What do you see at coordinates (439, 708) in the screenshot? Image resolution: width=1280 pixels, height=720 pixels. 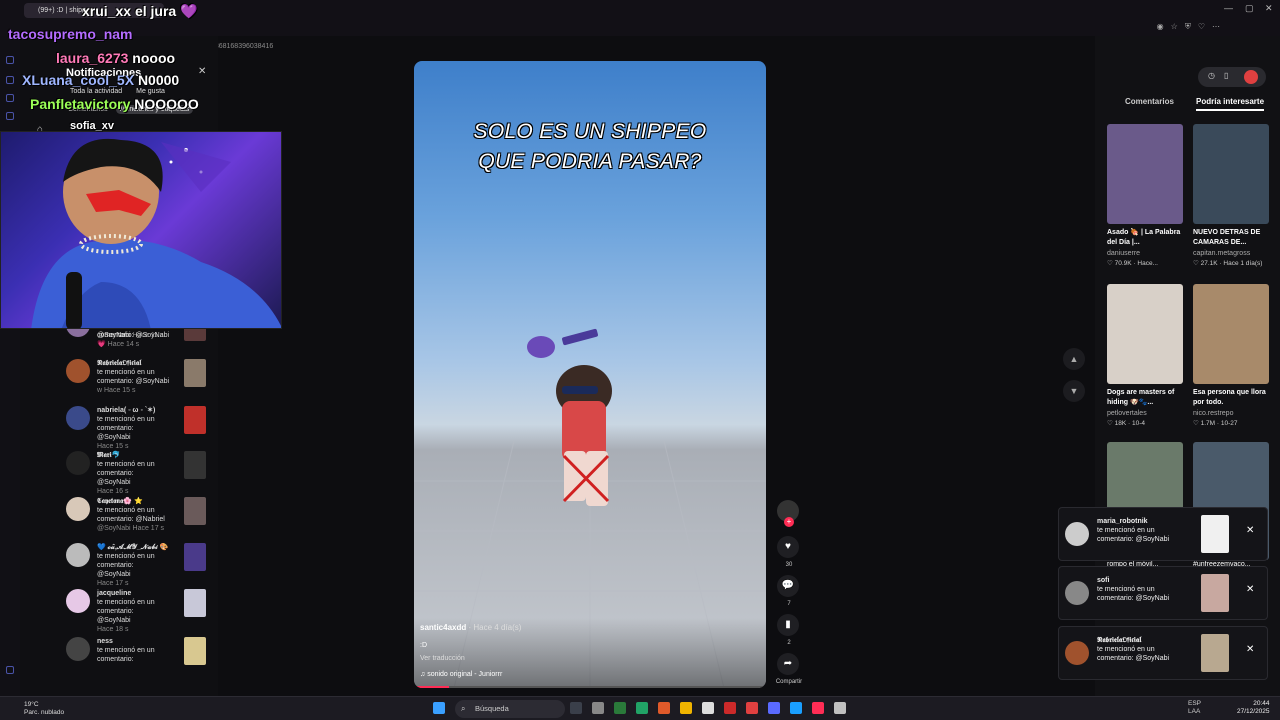 I see `start-icon` at bounding box center [439, 708].